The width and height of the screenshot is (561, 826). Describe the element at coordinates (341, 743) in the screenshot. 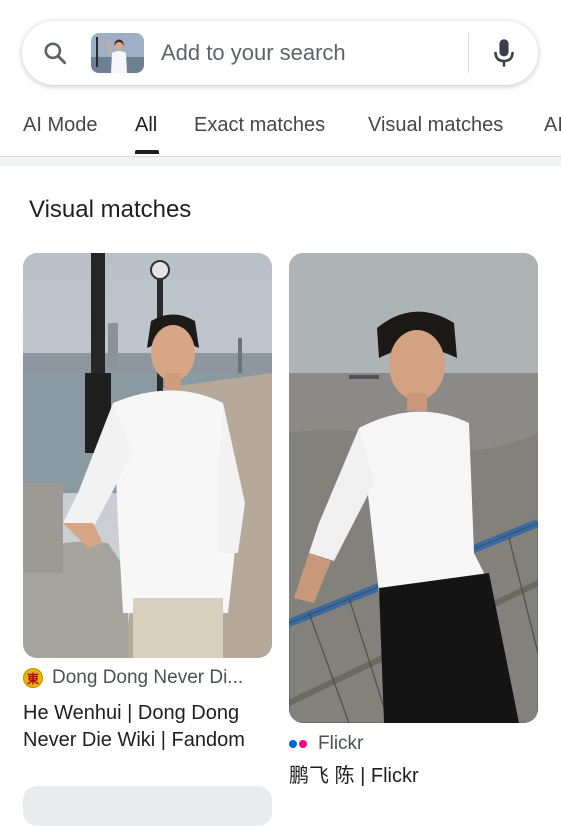

I see `source-name: Flickr` at that location.